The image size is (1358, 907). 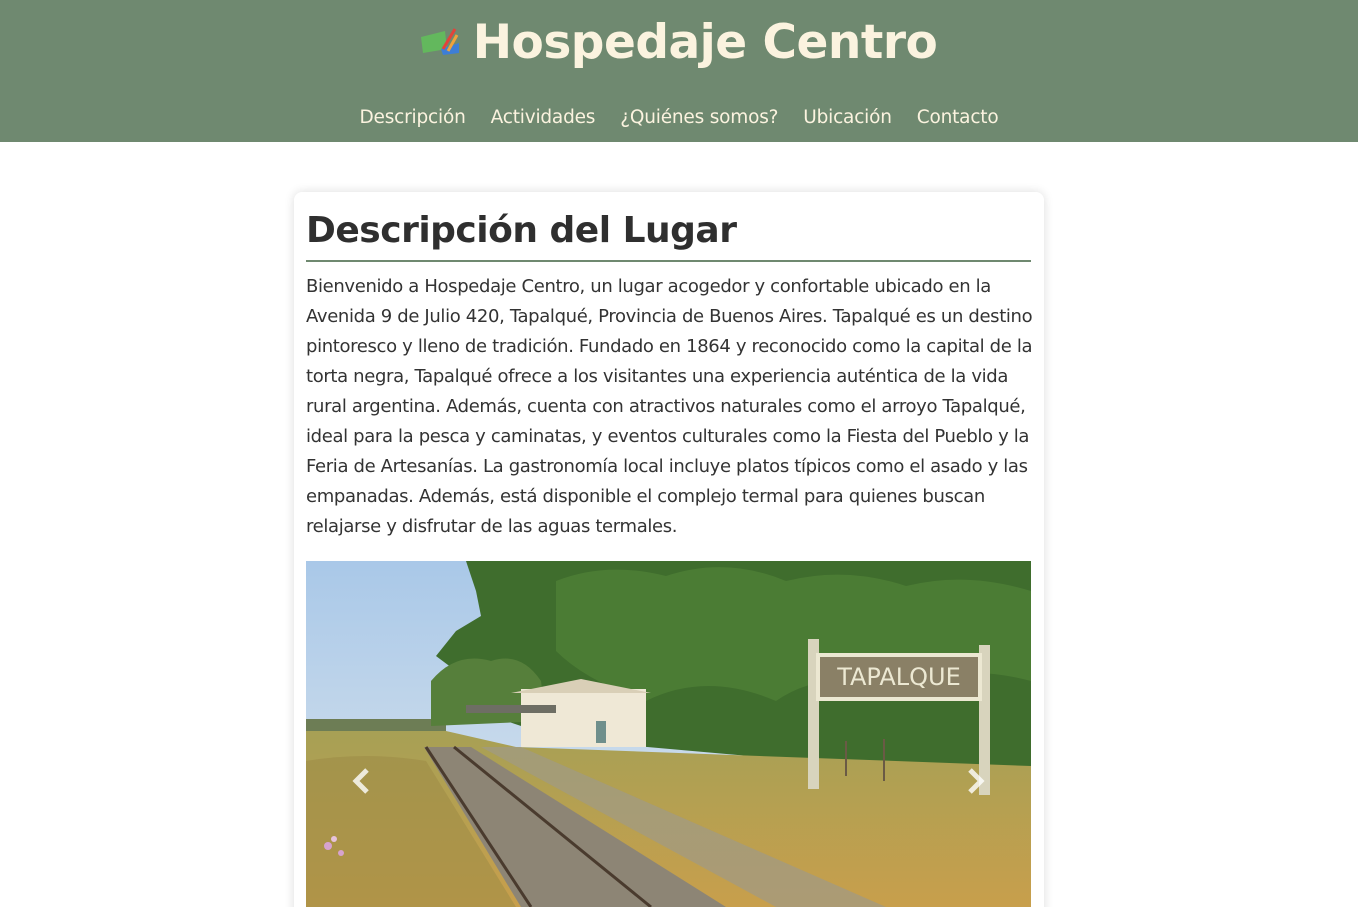 What do you see at coordinates (705, 42) in the screenshot?
I see `site-title: Hospedaje Centro` at bounding box center [705, 42].